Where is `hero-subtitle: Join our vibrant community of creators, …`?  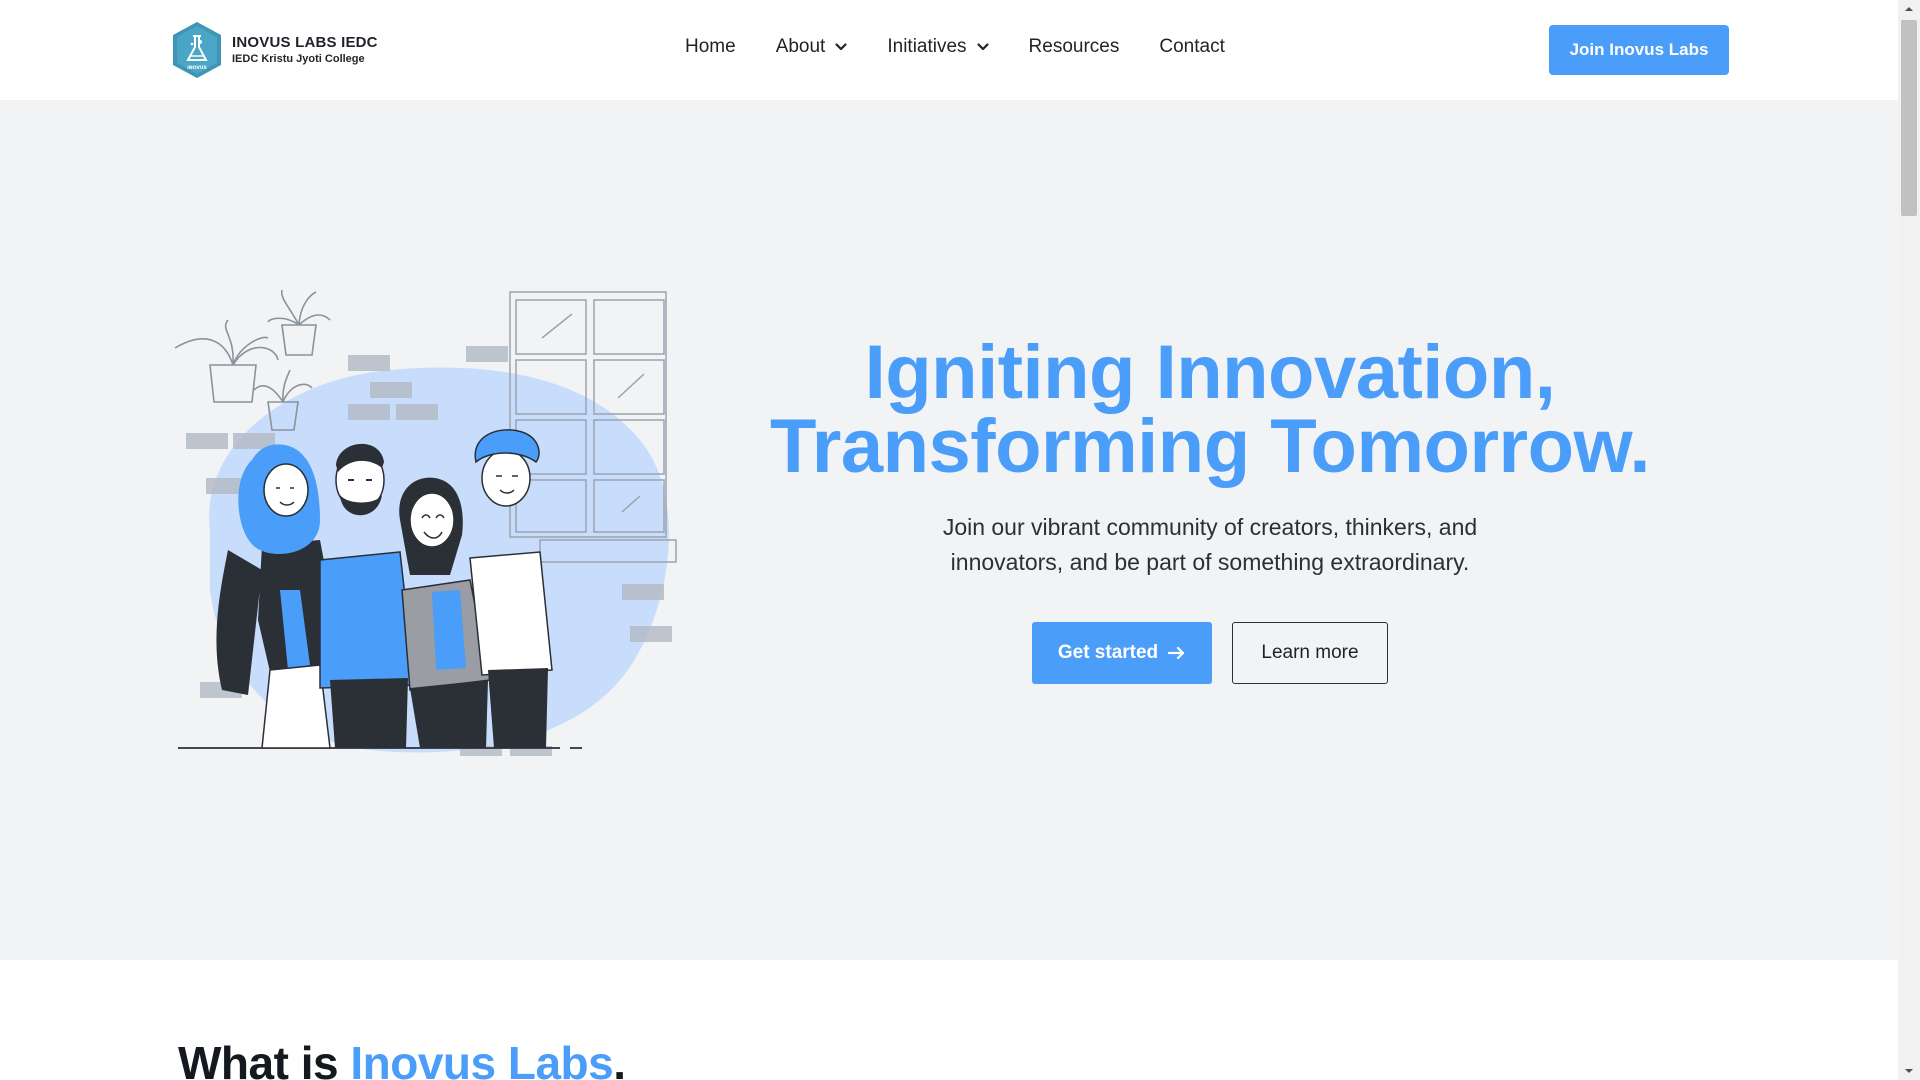
hero-subtitle: Join our vibrant community of creators, … is located at coordinates (1210, 544).